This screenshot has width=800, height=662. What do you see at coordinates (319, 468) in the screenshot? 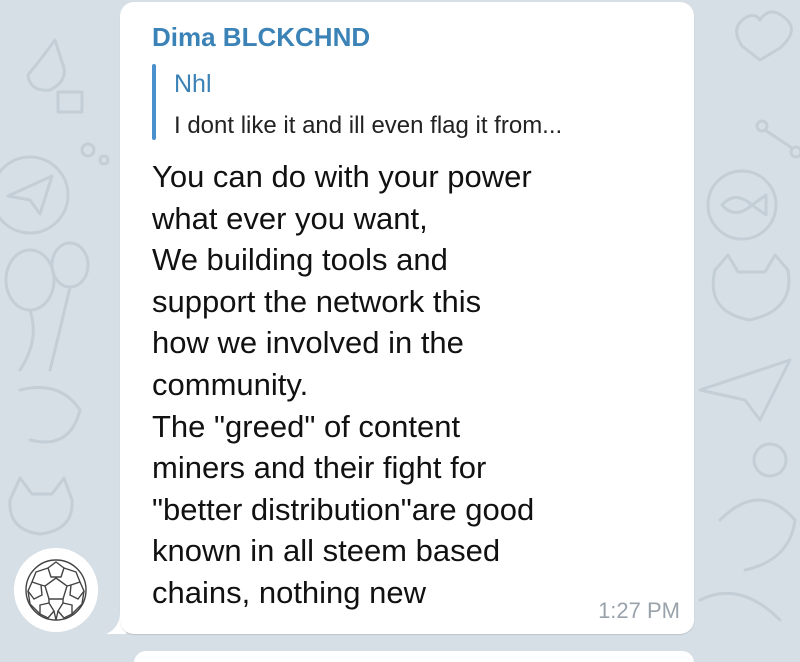
I see `message-line: miners and their fight for` at bounding box center [319, 468].